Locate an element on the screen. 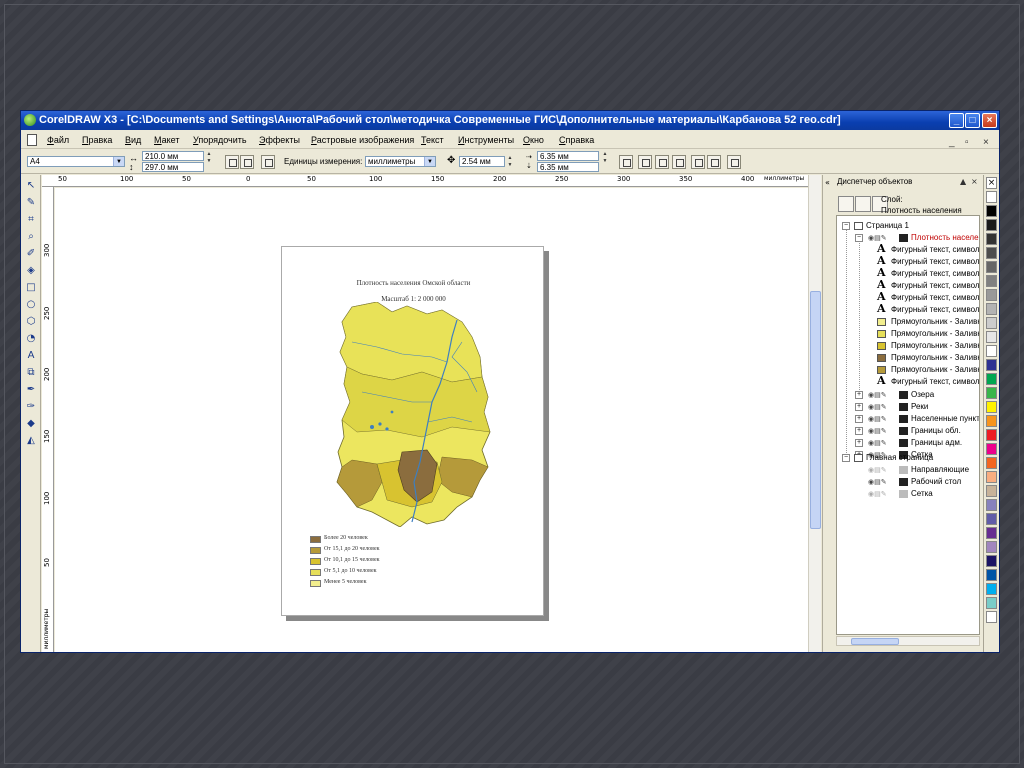 Image resolution: width=1024 pixels, height=768 pixels. duplicate-y-field: 6.35 мм is located at coordinates (568, 167).